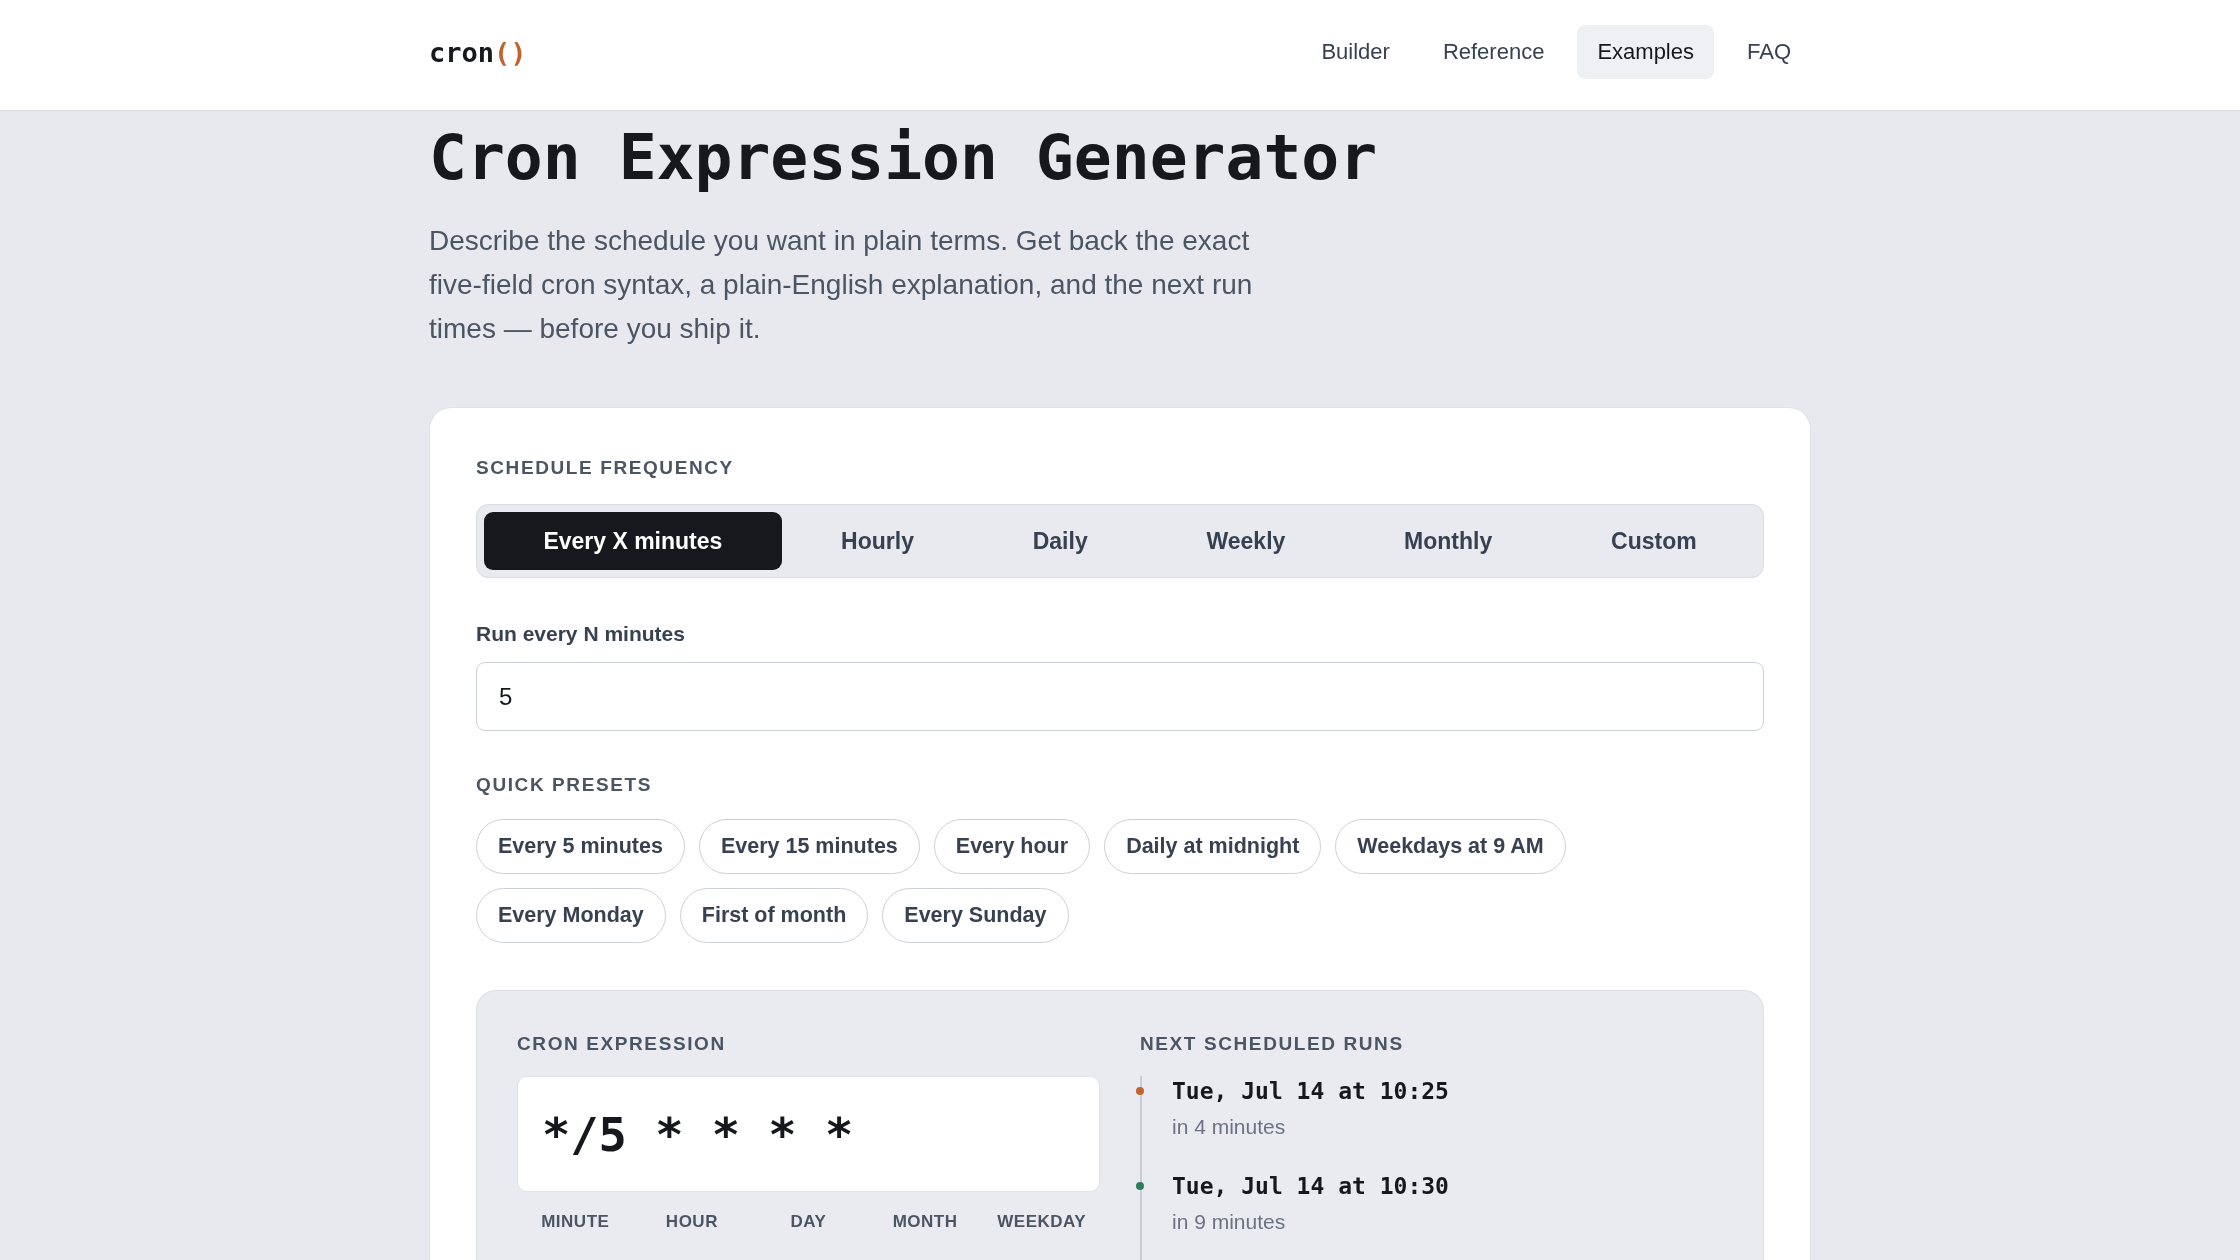 This screenshot has height=1260, width=2240. I want to click on preset-chip: Every 15 minutes, so click(809, 846).